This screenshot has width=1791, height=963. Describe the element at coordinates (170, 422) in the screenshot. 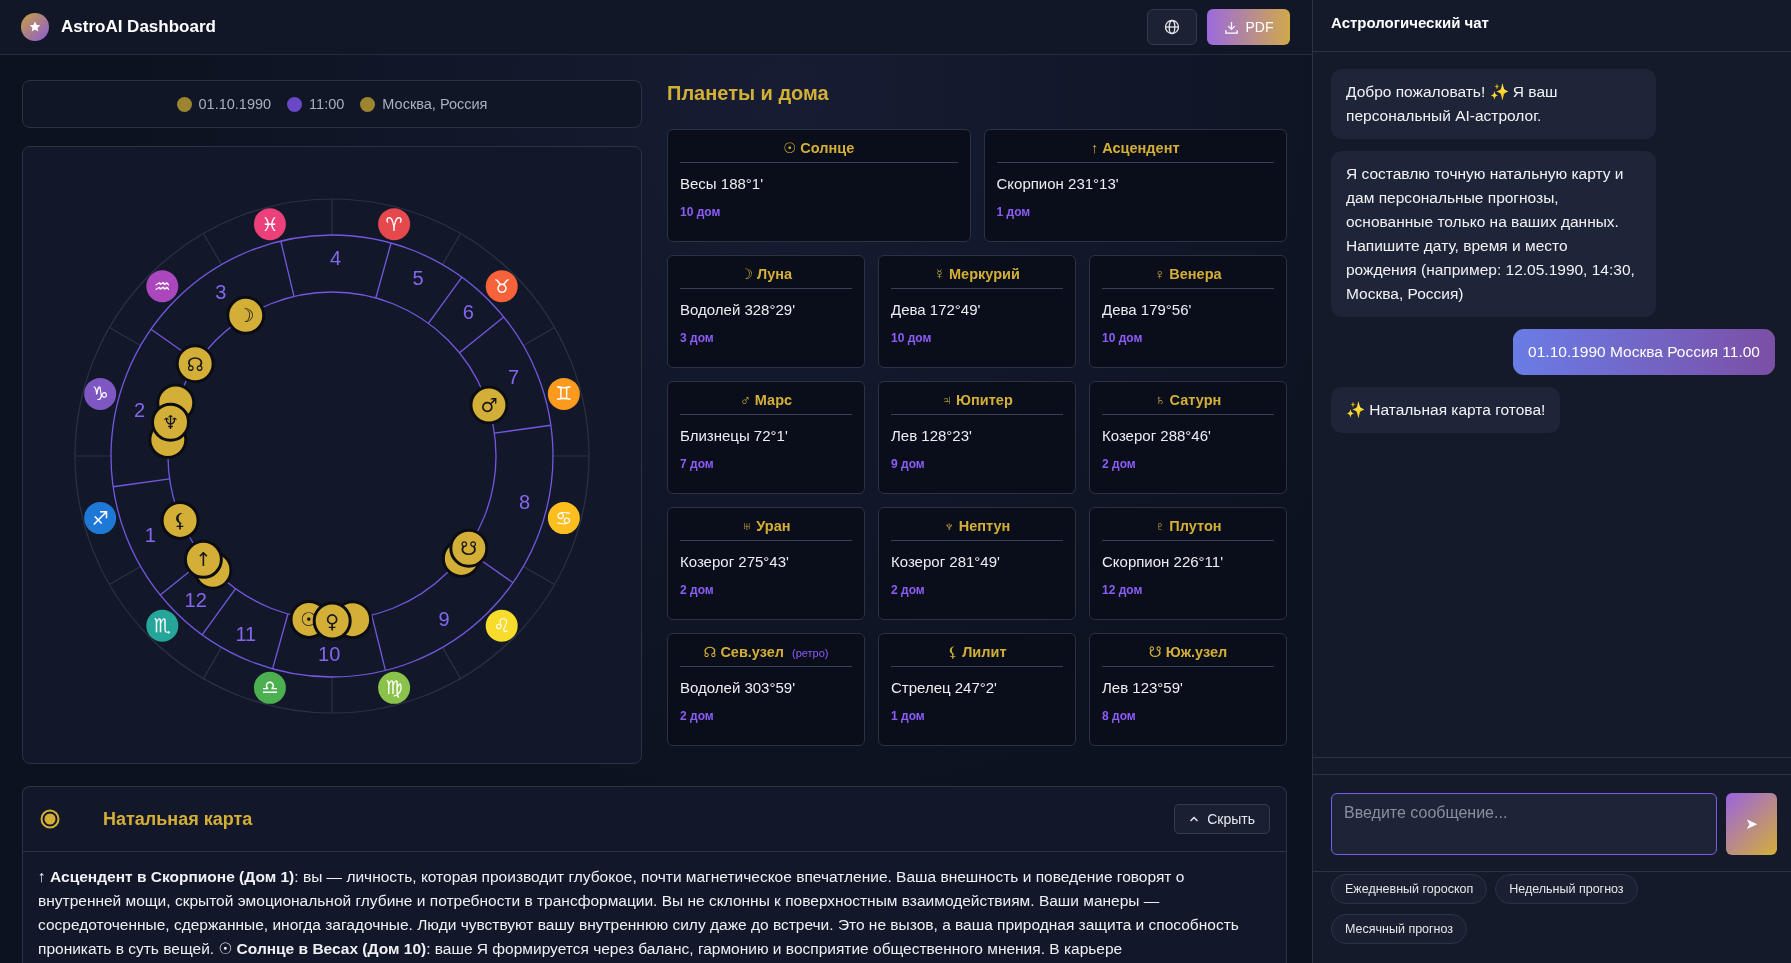

I see `planet-marker: ♆` at that location.